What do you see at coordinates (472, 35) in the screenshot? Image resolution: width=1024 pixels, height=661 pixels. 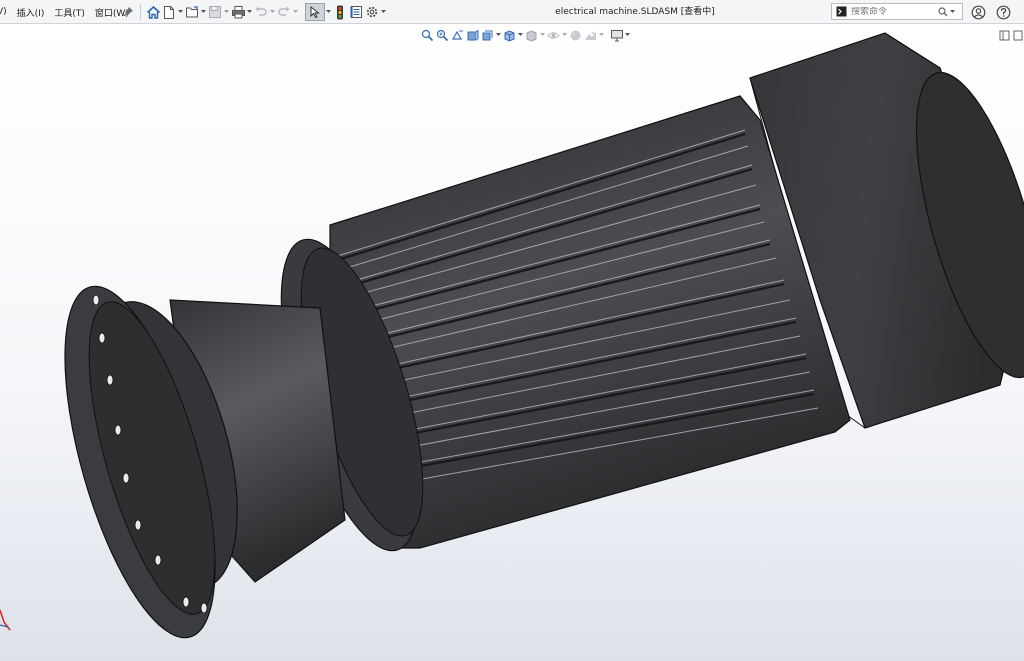 I see `section-view-icon` at bounding box center [472, 35].